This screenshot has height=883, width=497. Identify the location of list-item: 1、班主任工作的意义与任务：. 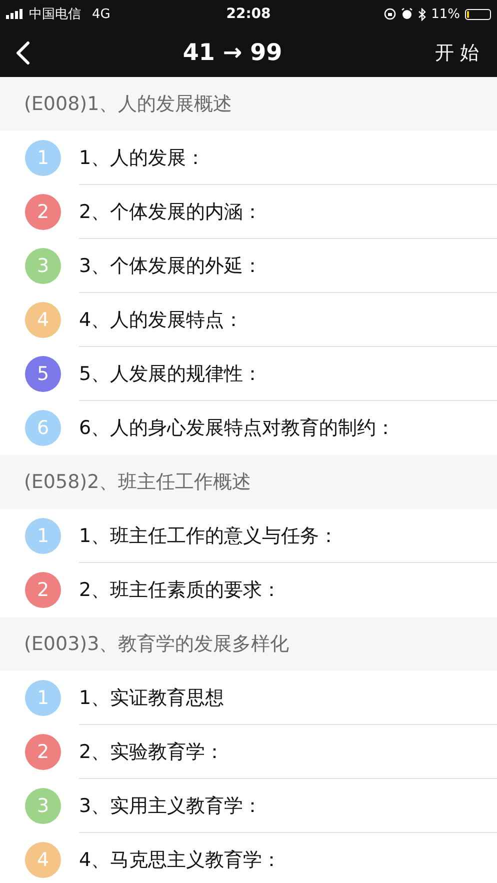
(288, 536).